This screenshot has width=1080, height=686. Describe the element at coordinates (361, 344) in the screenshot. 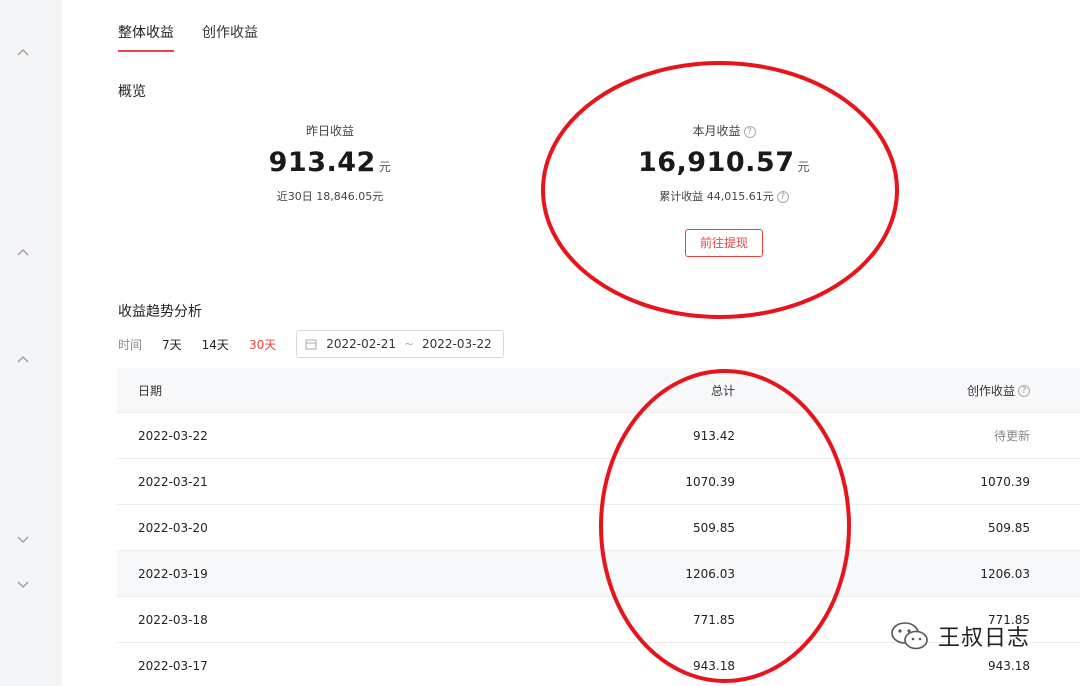

I see `date-start: 2022-02-21` at that location.